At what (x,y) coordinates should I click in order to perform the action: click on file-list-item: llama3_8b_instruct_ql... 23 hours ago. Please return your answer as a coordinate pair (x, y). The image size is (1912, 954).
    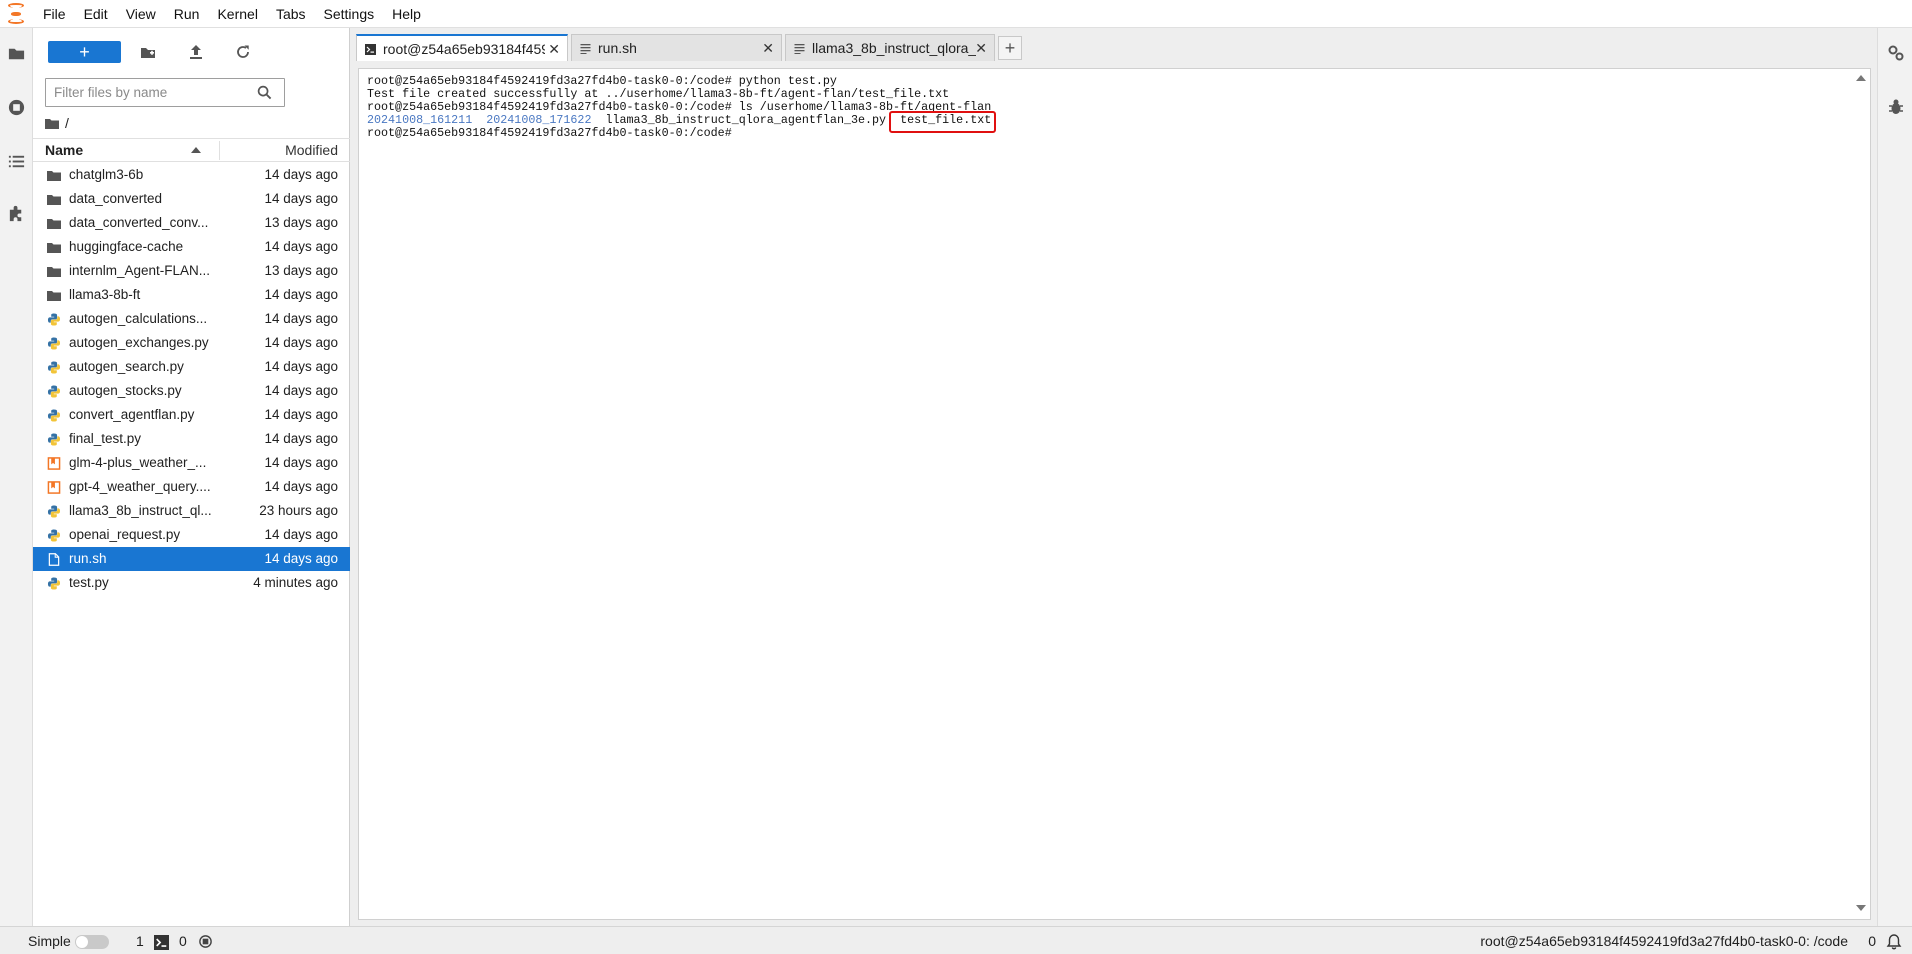
    Looking at the image, I should click on (191, 511).